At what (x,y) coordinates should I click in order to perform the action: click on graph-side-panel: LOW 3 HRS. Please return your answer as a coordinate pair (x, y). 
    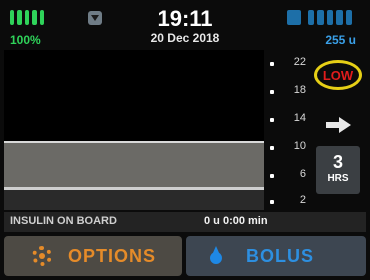
    Looking at the image, I should click on (339, 130).